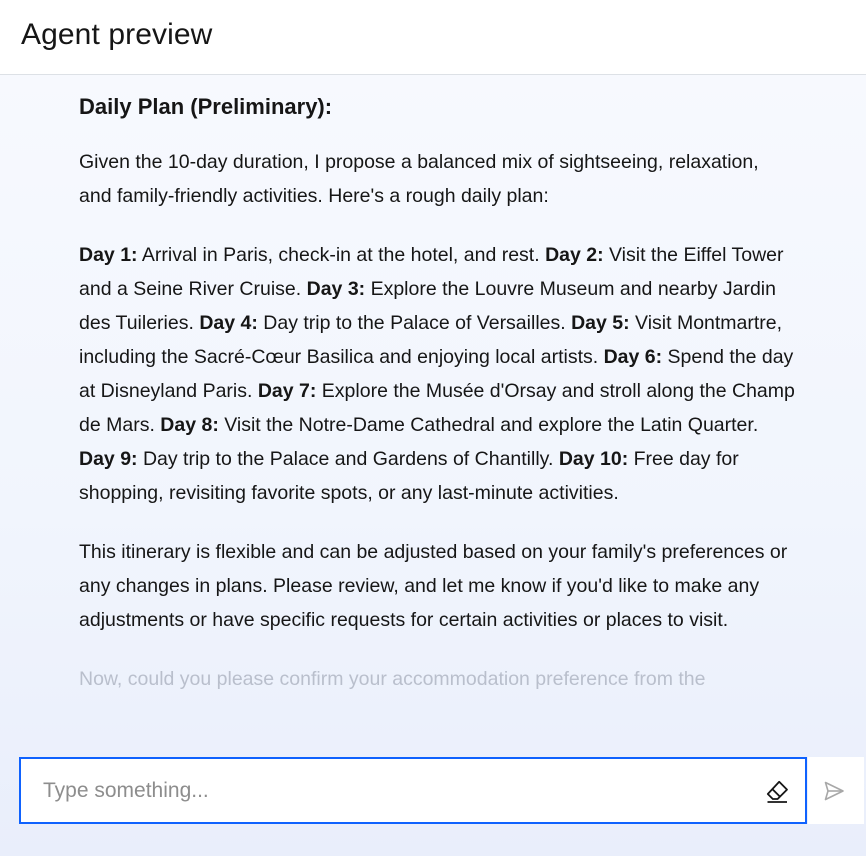  I want to click on day-label: Day 4:, so click(228, 323).